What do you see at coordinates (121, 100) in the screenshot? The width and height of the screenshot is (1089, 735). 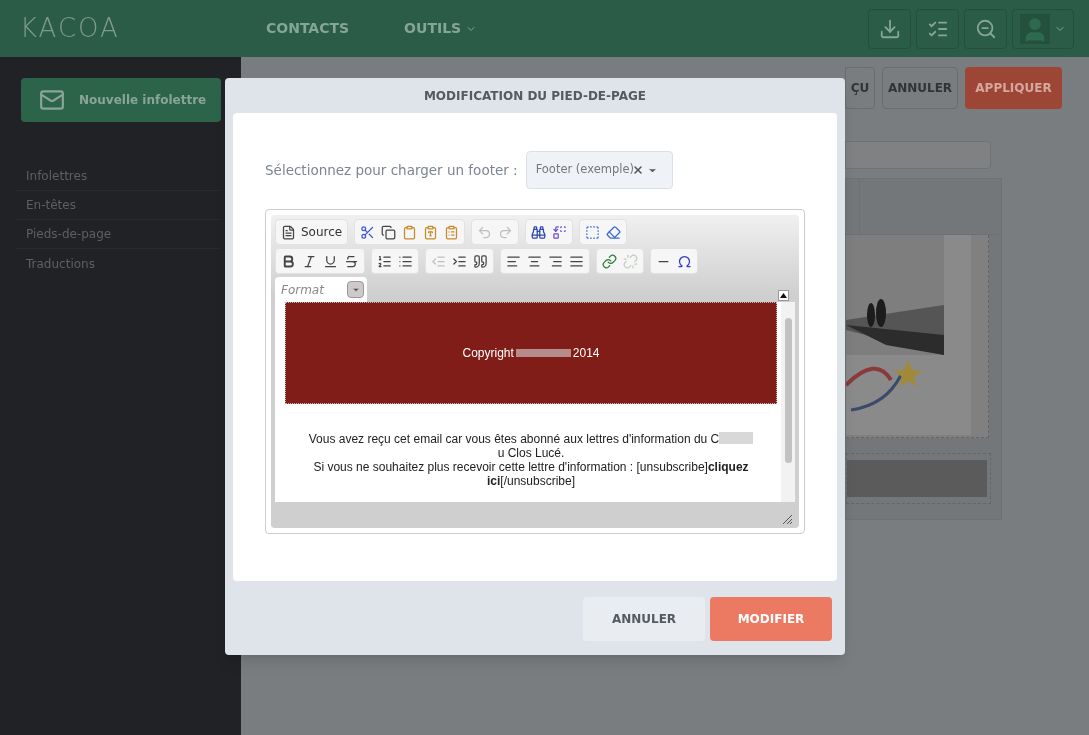 I see `new-newsletter-button: Nouvelle infolettre` at bounding box center [121, 100].